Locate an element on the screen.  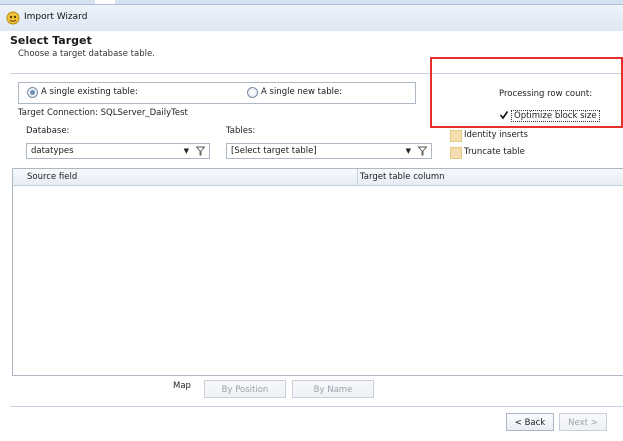
identity-inserts-label: Identity inserts is located at coordinates (496, 135).